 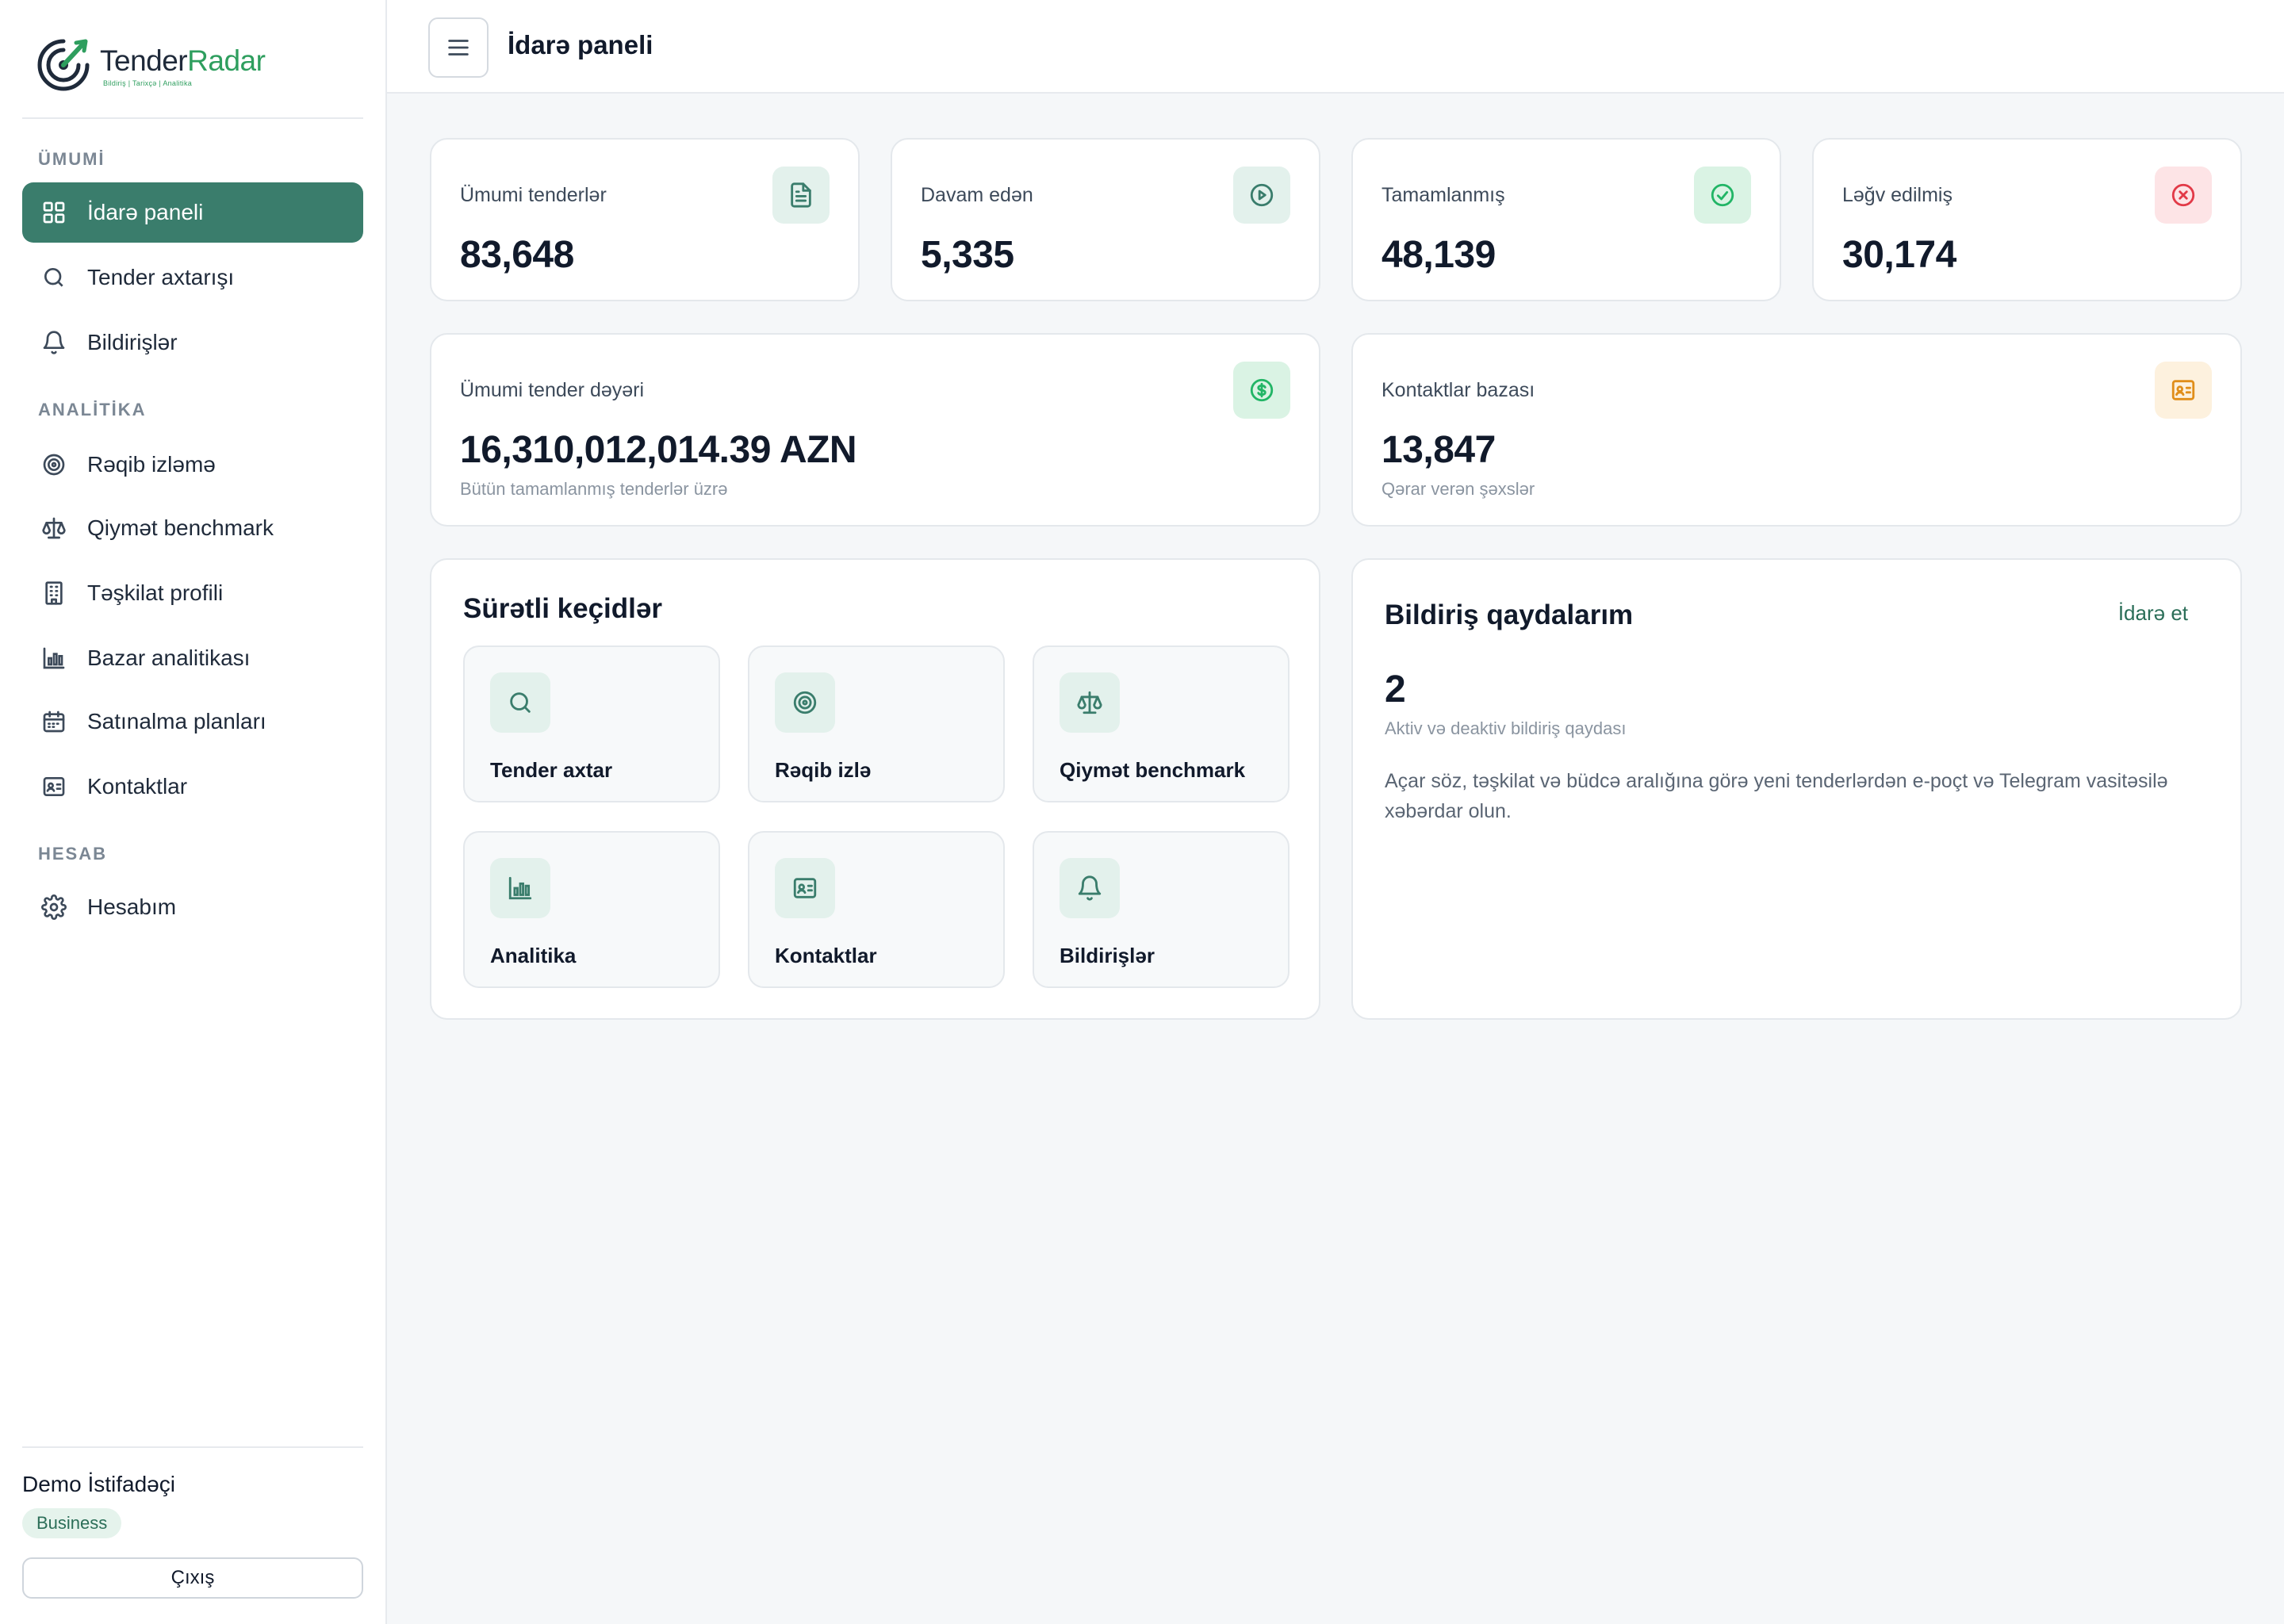 I want to click on stat-subtext: Bütün tamamlanmış tenderlər üzrə, so click(x=594, y=489).